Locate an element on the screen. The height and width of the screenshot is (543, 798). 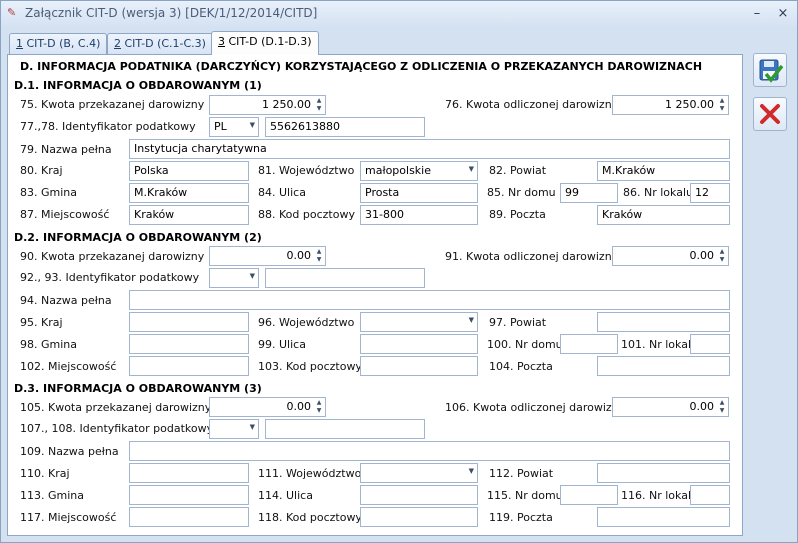
save-button is located at coordinates (770, 70).